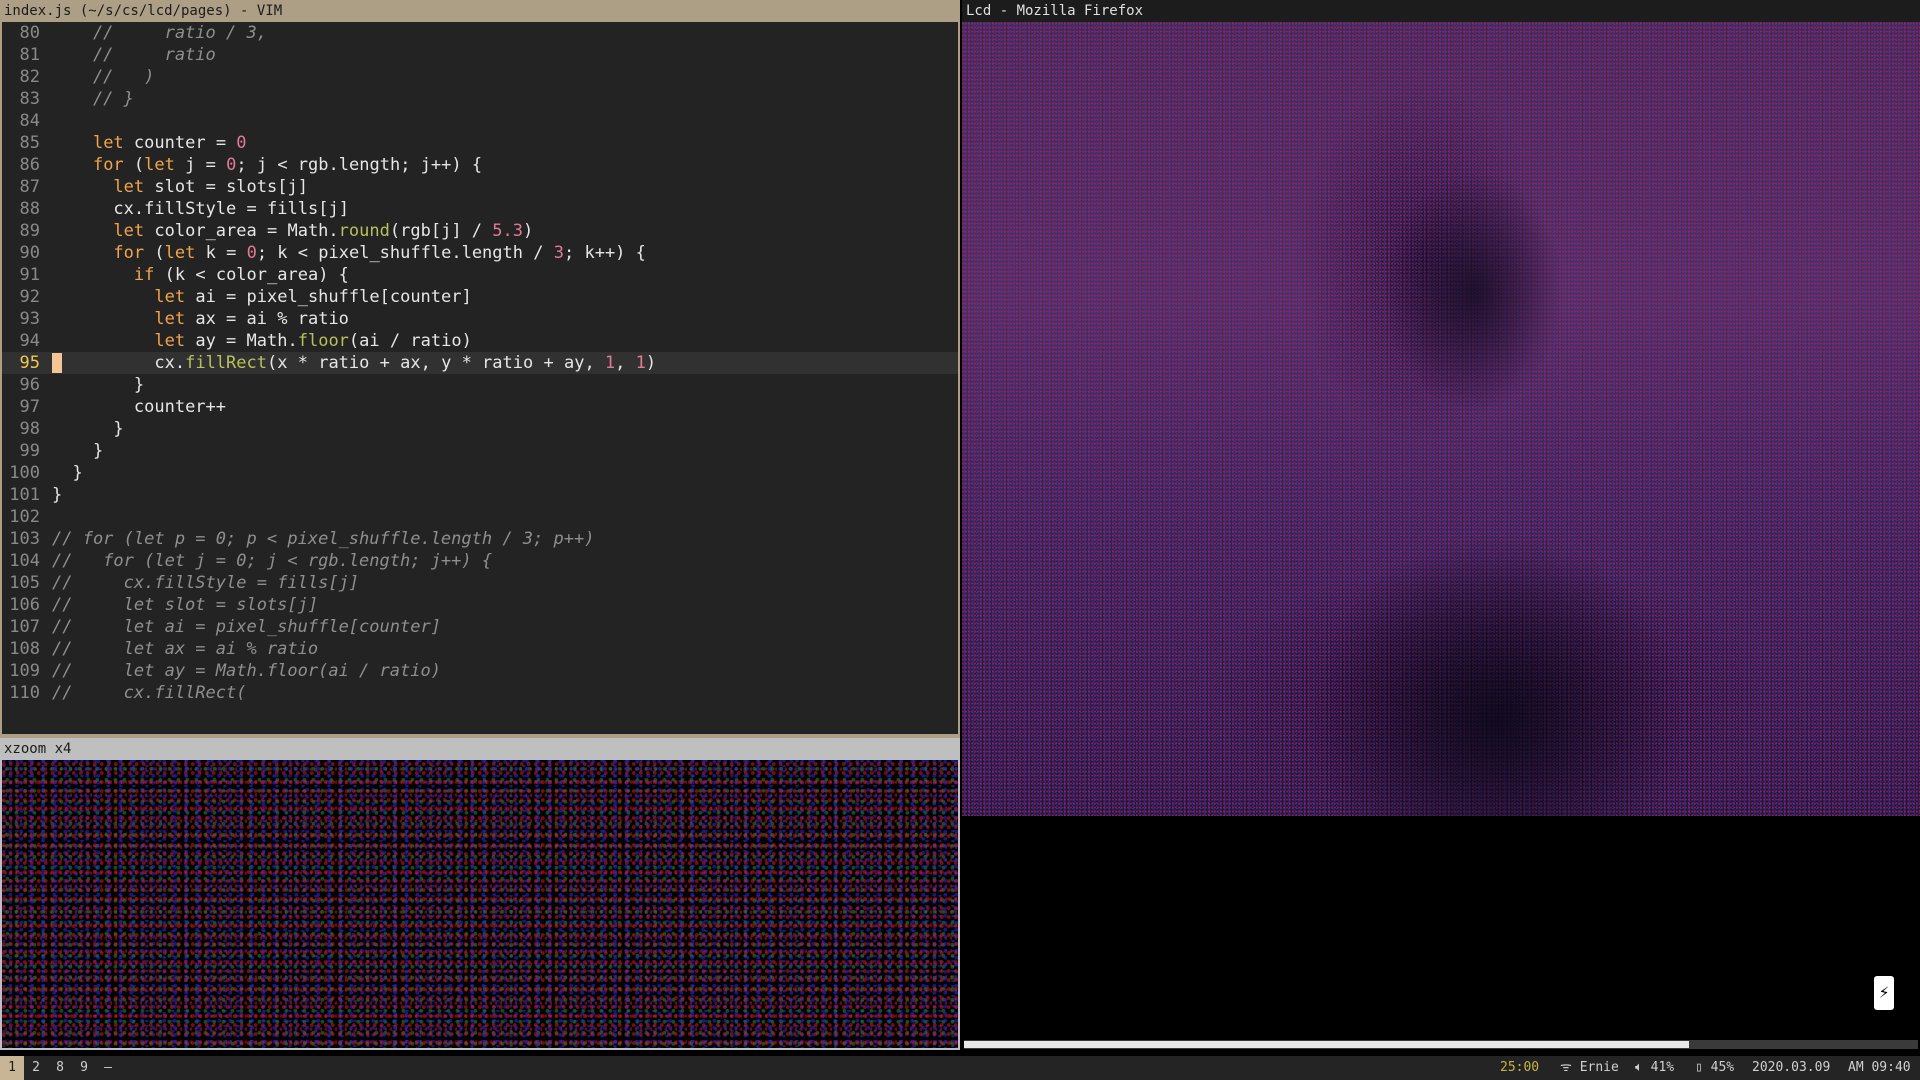 This screenshot has width=1920, height=1080. What do you see at coordinates (185, 649) in the screenshot?
I see `line-text: // let ax = ai % ratio` at bounding box center [185, 649].